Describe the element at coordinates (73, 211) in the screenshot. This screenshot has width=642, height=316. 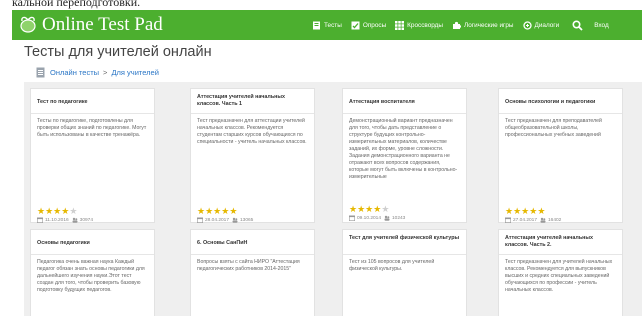
I see `star-empty-icon: ★` at that location.